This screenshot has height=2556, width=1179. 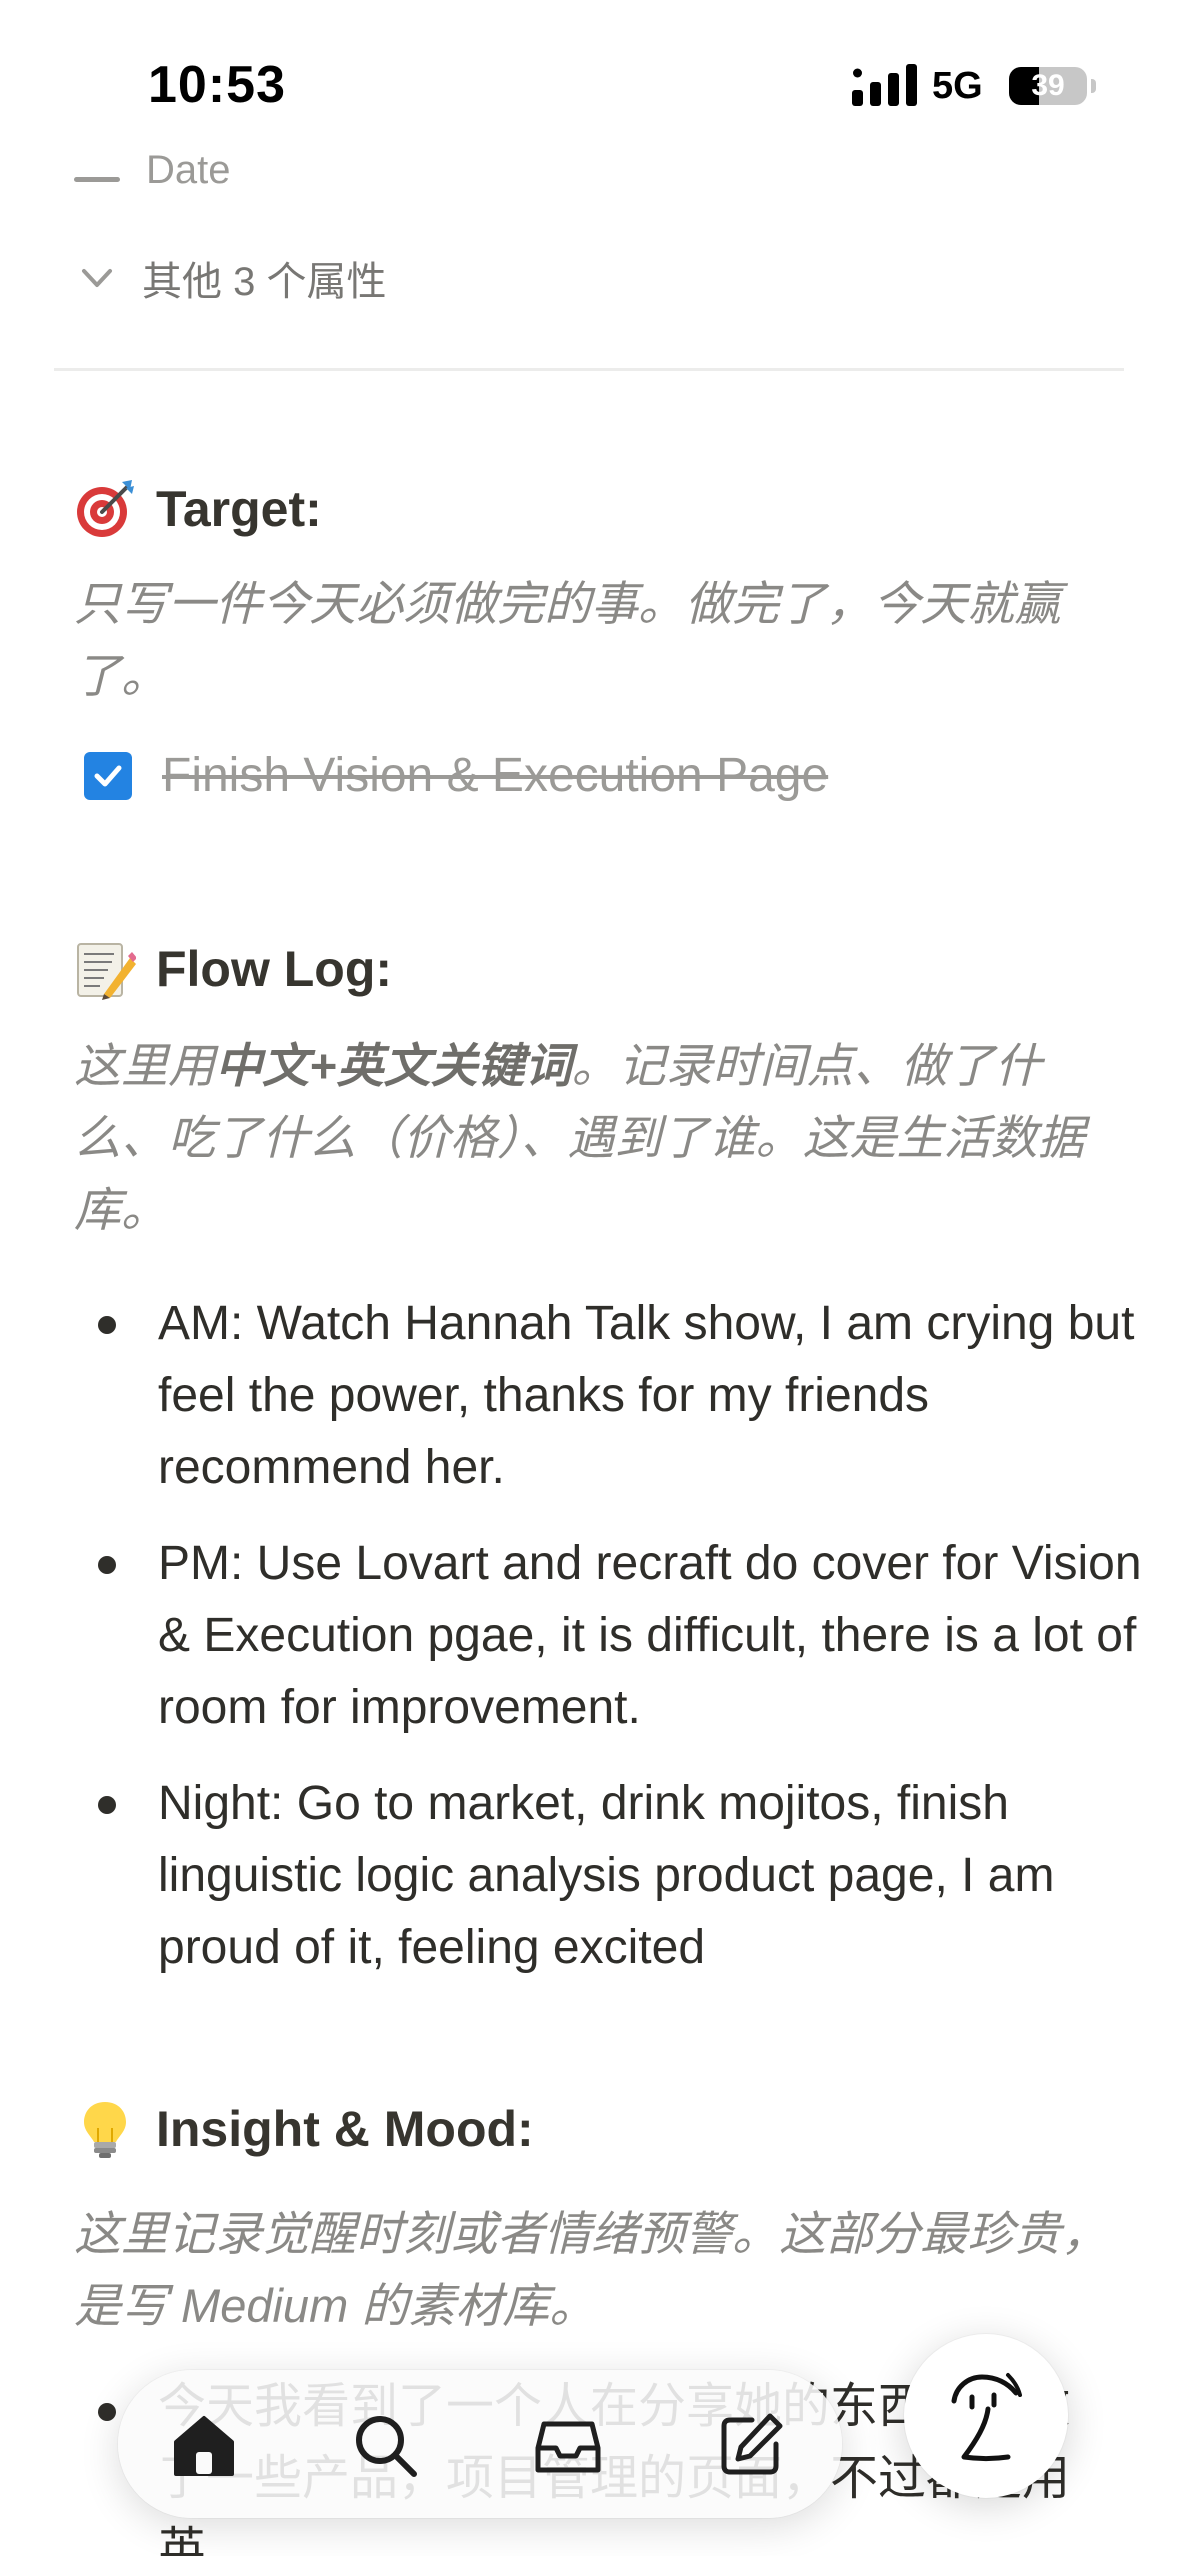 What do you see at coordinates (374, 167) in the screenshot?
I see `date-property-row: Date` at bounding box center [374, 167].